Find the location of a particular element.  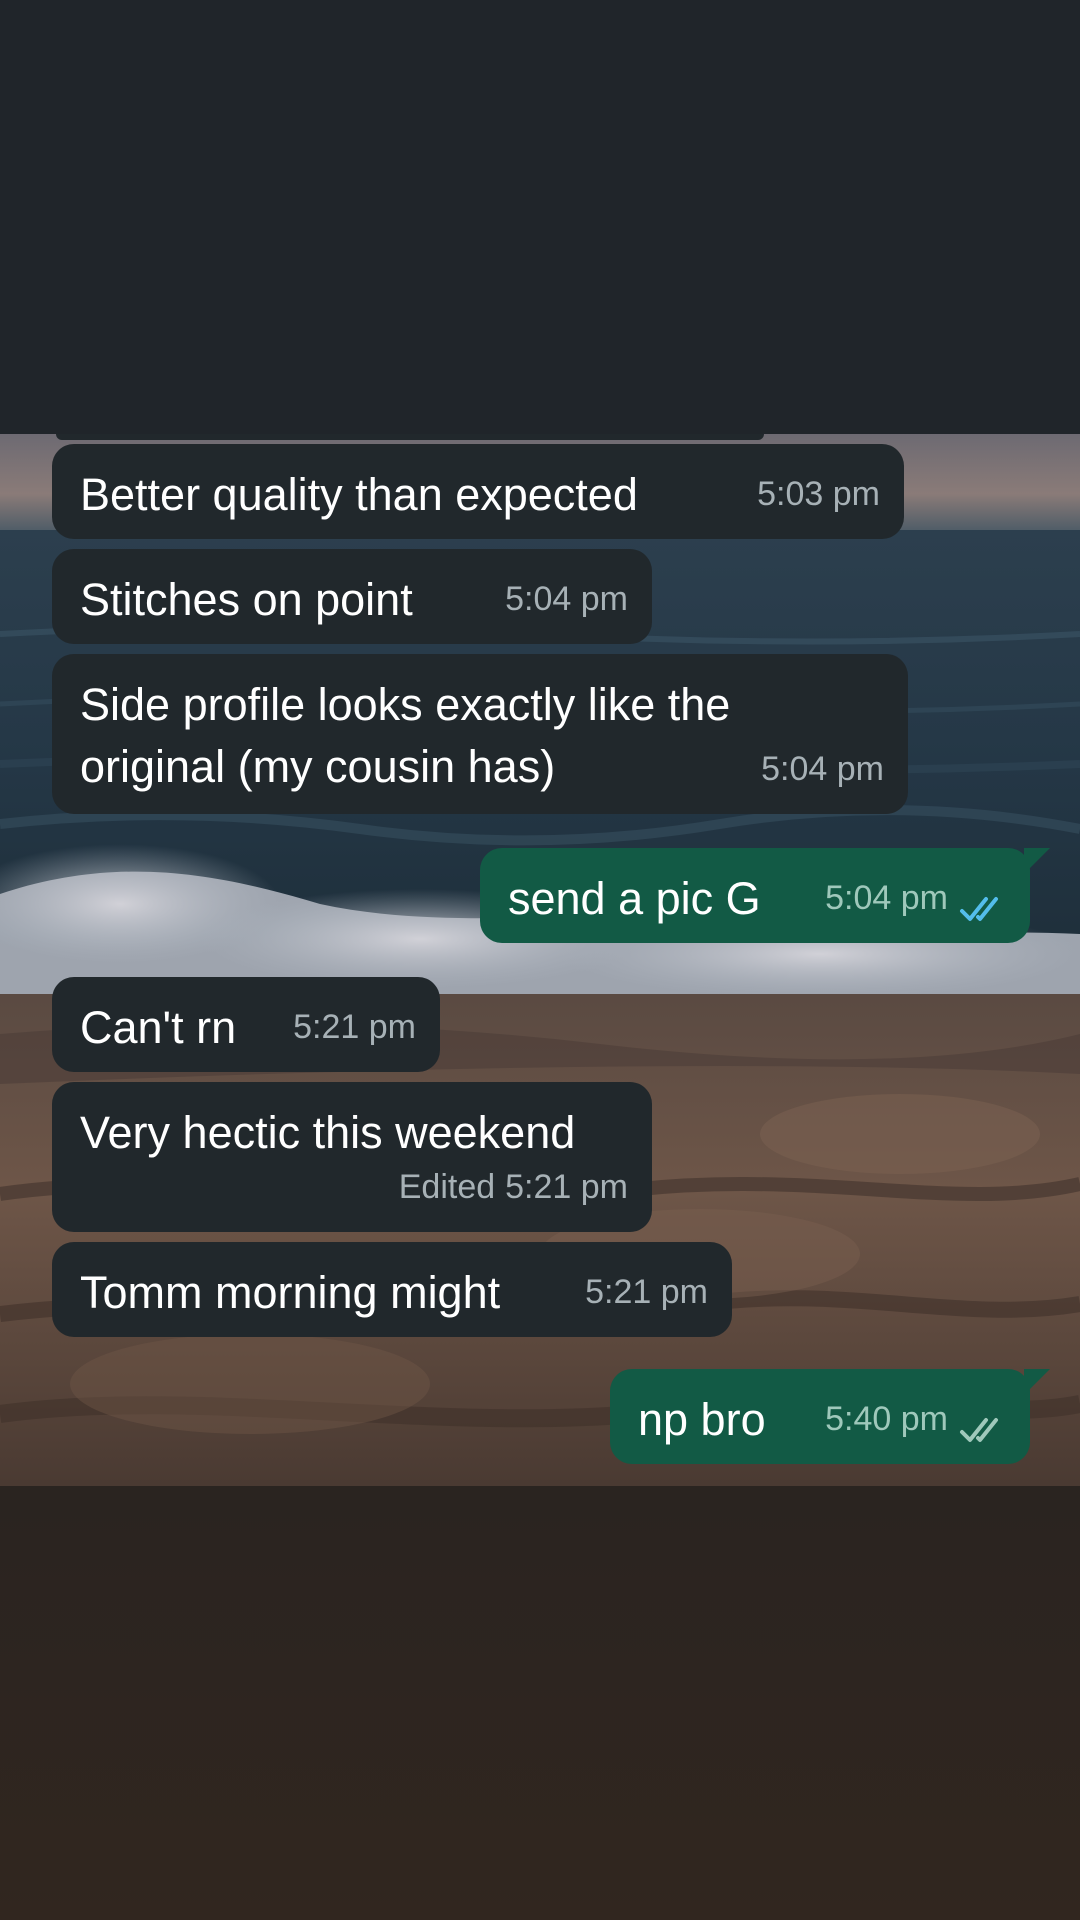

message-meta: Edited 5:21 pm is located at coordinates (513, 1187).